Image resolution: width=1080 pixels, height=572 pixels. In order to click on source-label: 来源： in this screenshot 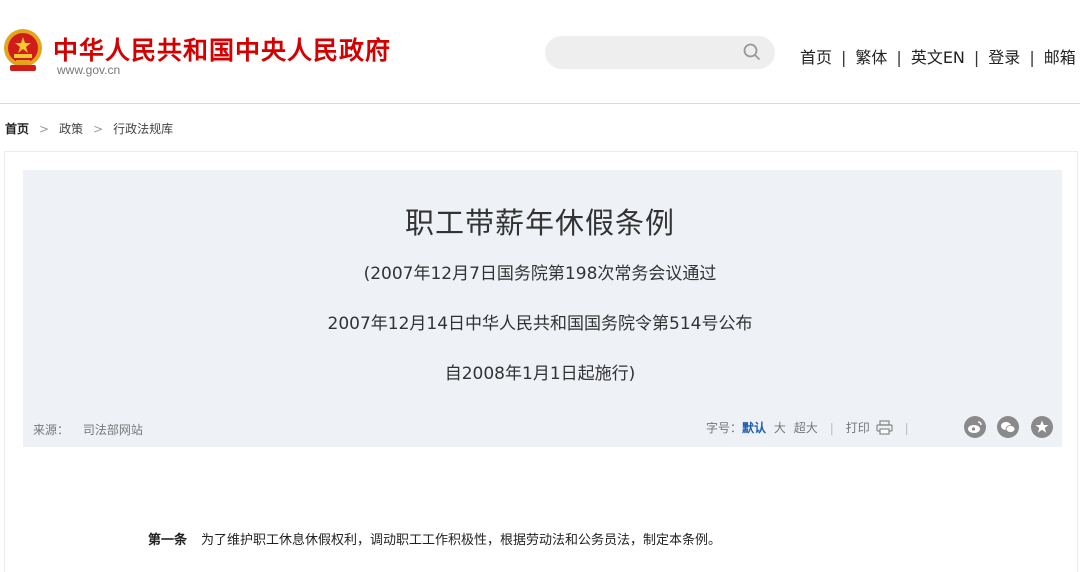, I will do `click(51, 430)`.